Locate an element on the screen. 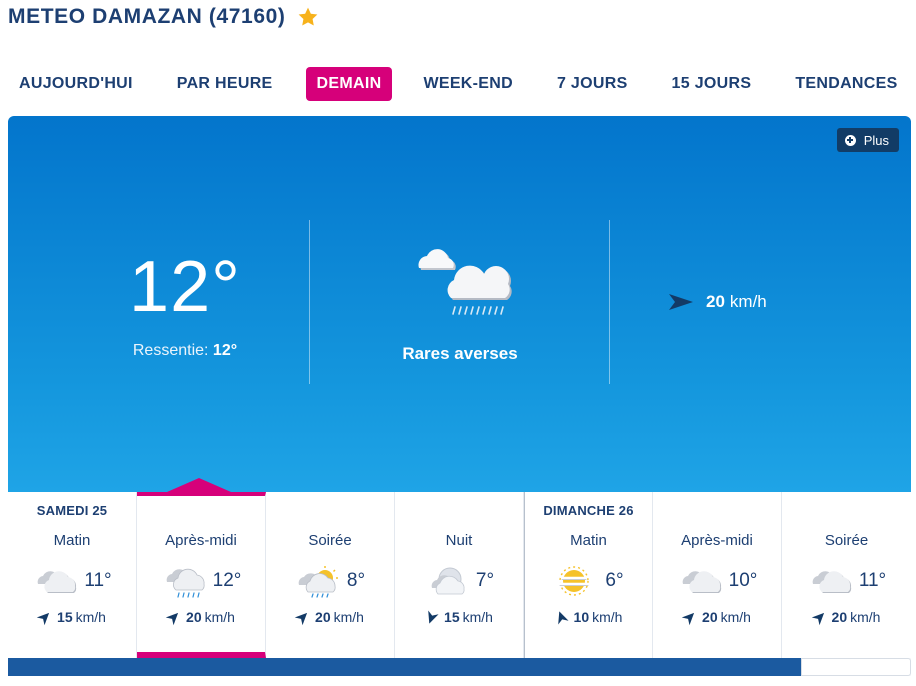 This screenshot has width=916, height=686. forecast-period: Après-midi 10° 20 km/h is located at coordinates (717, 575).